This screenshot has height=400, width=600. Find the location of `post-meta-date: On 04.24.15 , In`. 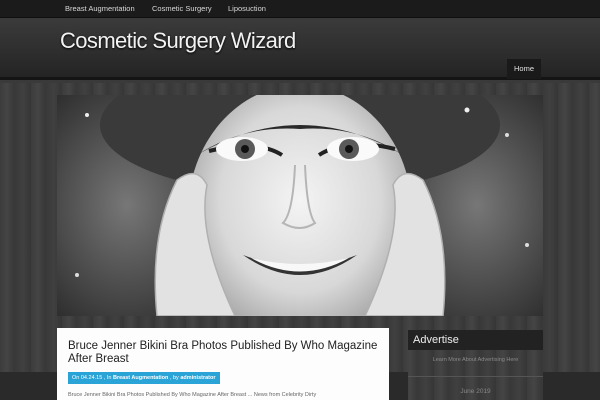

post-meta-date: On 04.24.15 , In is located at coordinates (92, 378).